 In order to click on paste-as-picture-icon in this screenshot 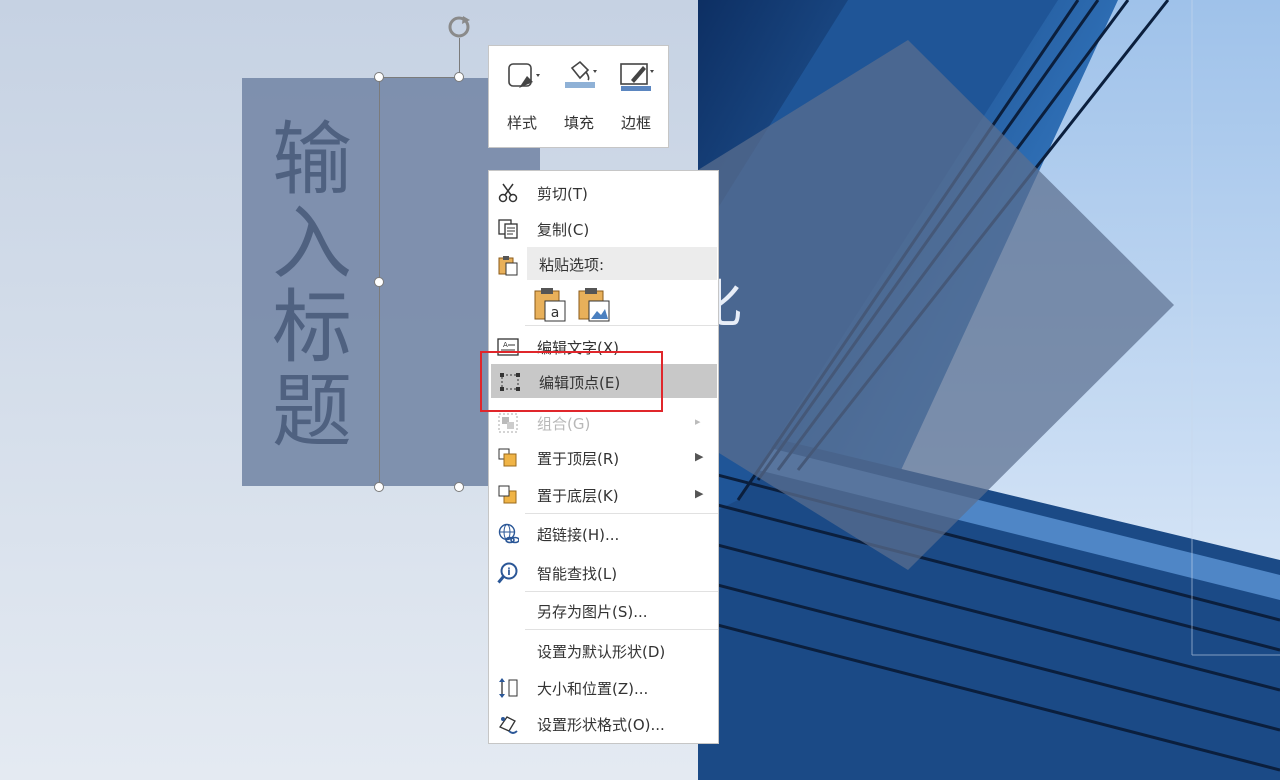, I will do `click(594, 305)`.